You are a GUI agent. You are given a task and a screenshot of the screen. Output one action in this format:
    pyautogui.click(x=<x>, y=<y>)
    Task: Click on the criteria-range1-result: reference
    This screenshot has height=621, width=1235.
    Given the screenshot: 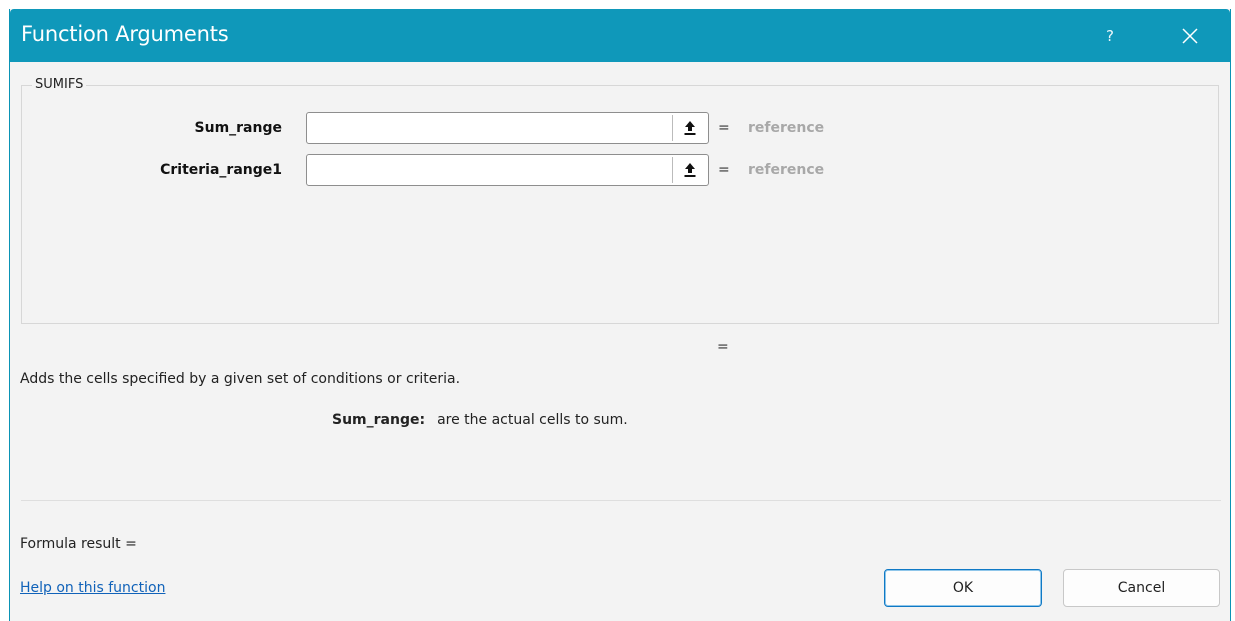 What is the action you would take?
    pyautogui.click(x=786, y=170)
    